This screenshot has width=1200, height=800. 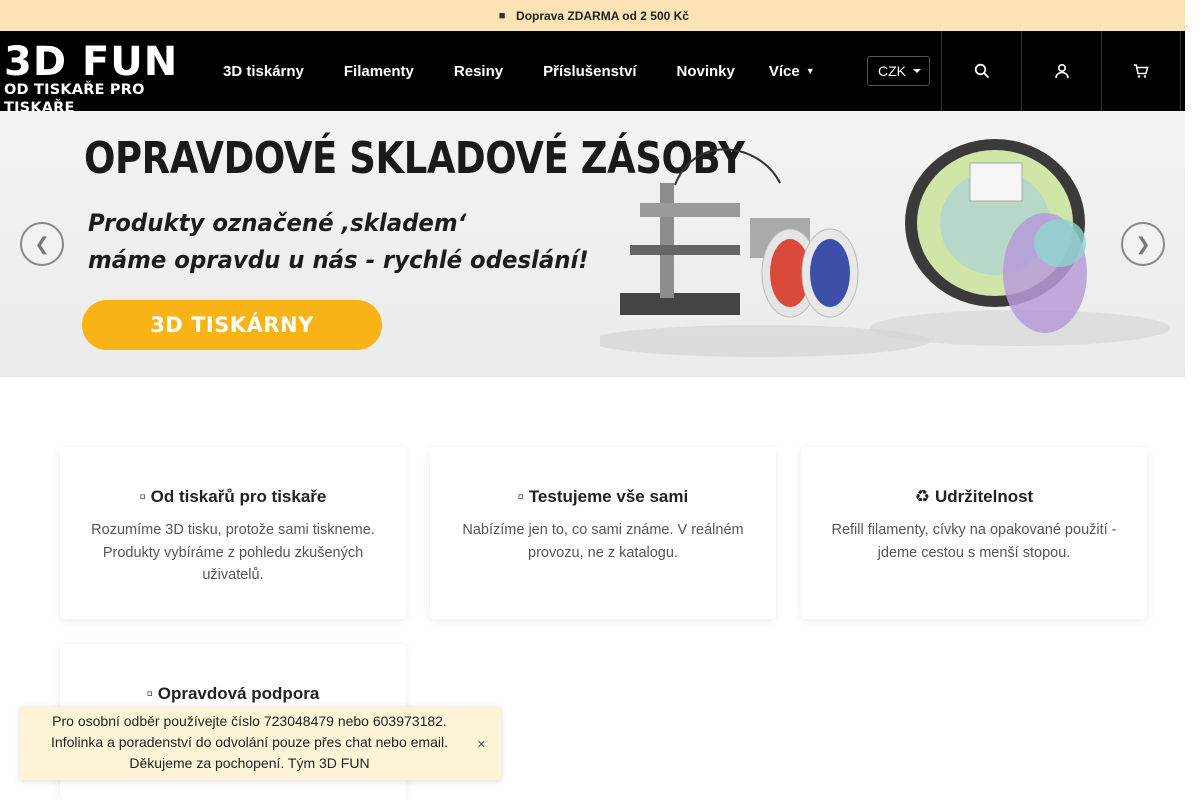 I want to click on chevron-down-icon: ▼, so click(x=810, y=70).